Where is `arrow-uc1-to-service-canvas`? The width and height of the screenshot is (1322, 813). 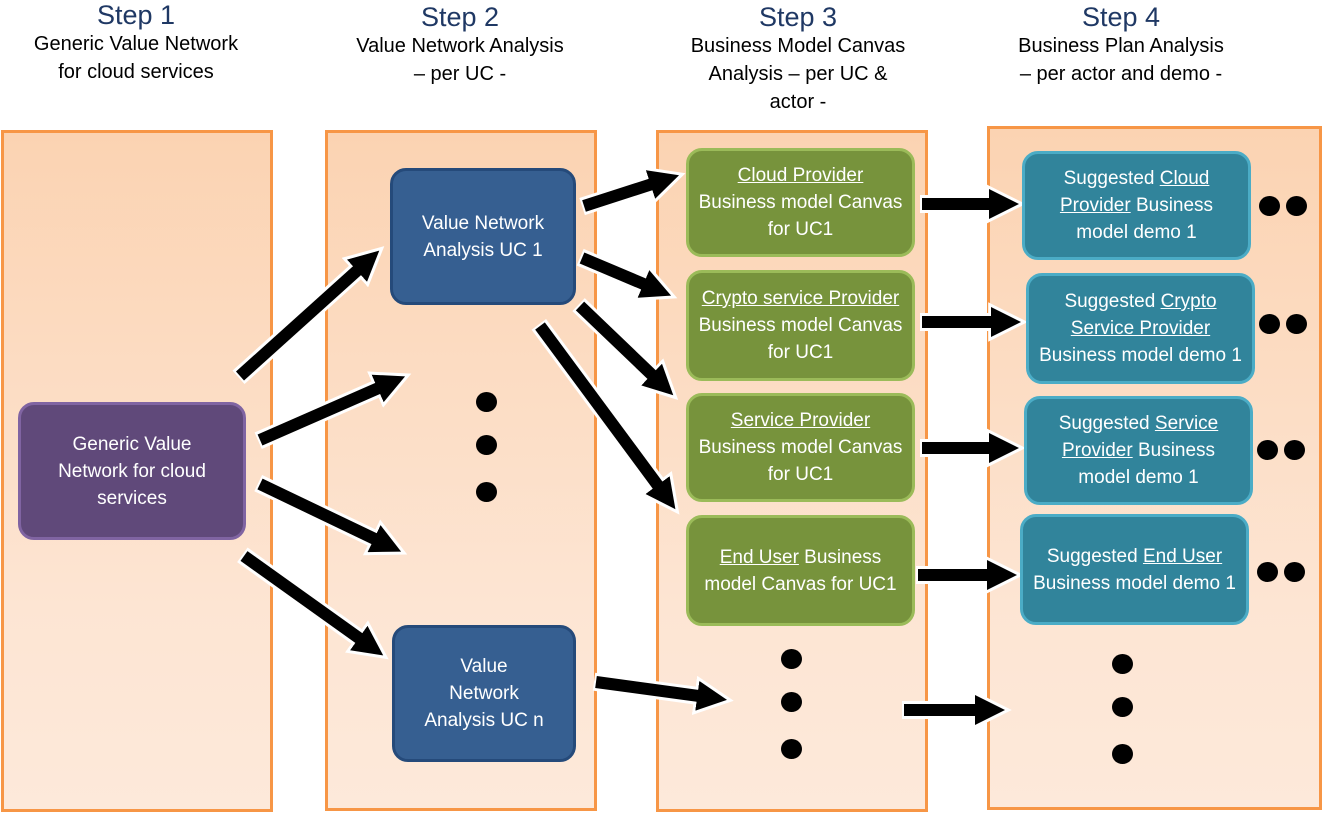 arrow-uc1-to-service-canvas is located at coordinates (625, 349).